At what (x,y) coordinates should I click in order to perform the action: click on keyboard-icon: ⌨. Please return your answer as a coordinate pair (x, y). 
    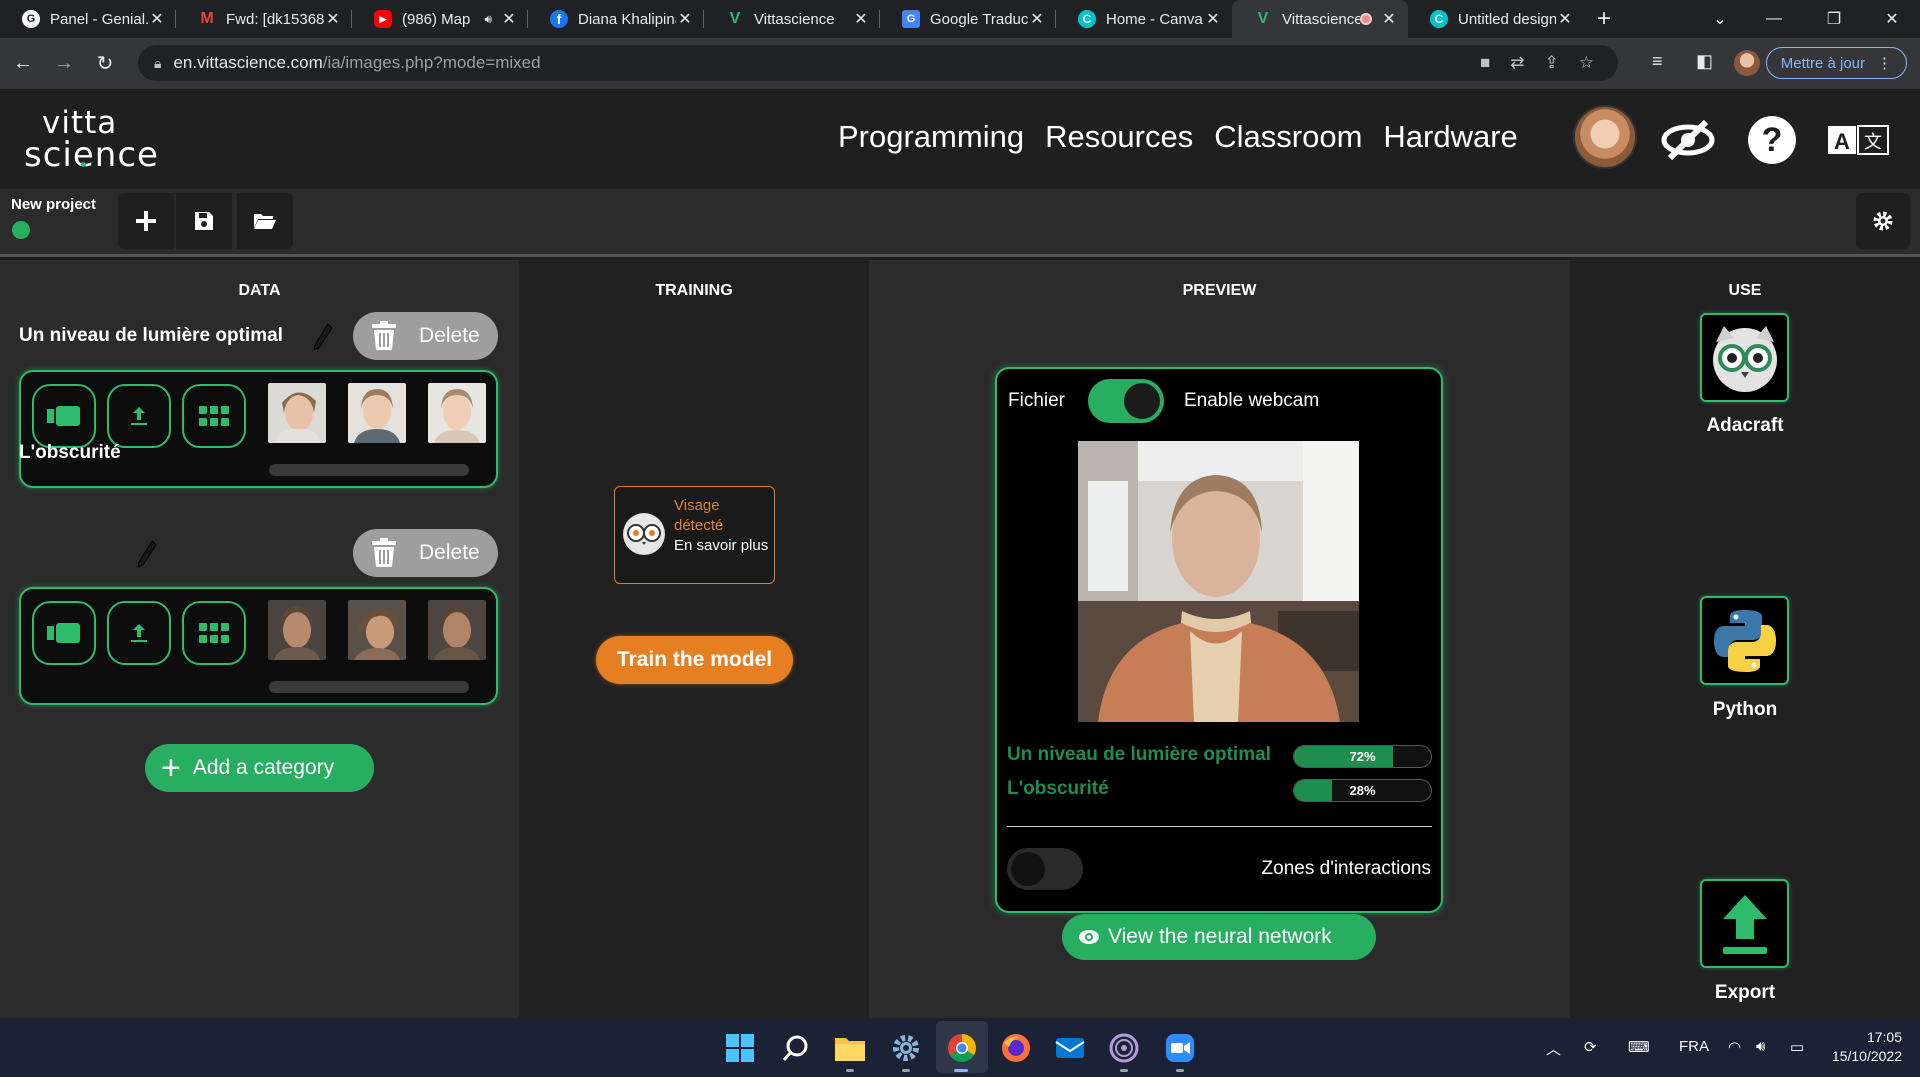
    Looking at the image, I should click on (1639, 1047).